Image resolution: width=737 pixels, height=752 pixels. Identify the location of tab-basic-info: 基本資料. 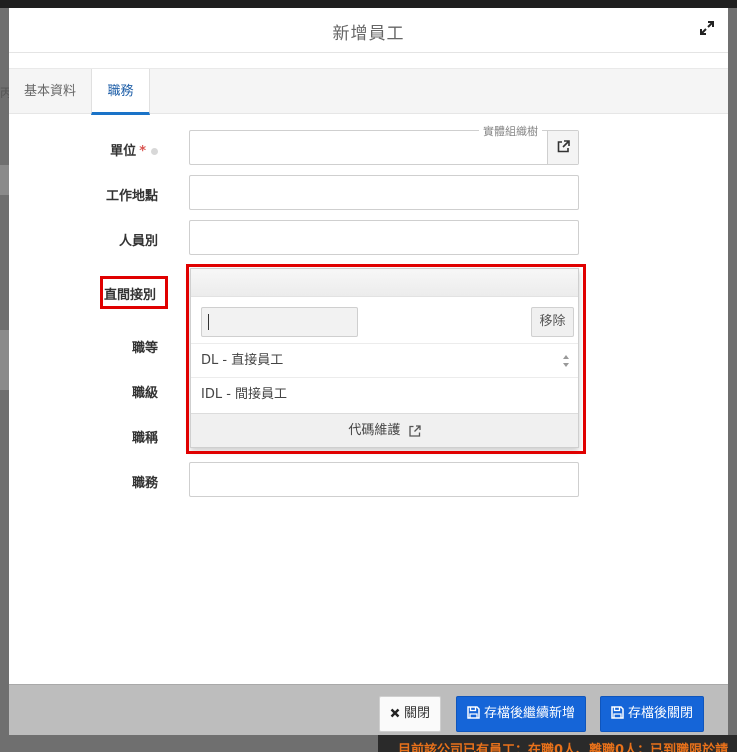
(50, 91).